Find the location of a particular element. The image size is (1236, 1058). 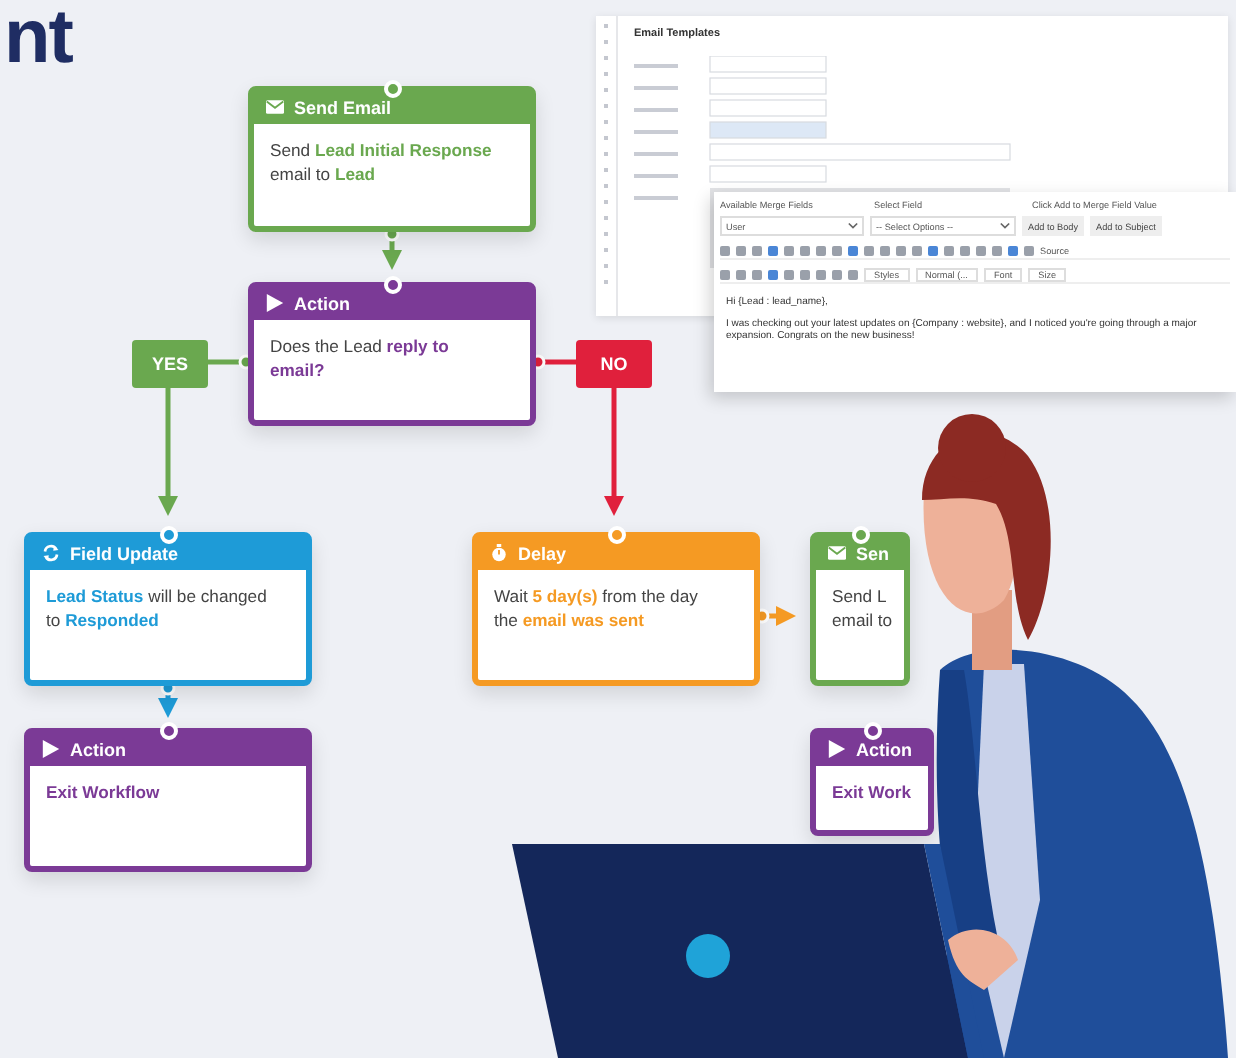

node-text: Wait 5 day(s) from the day is located at coordinates (596, 598).